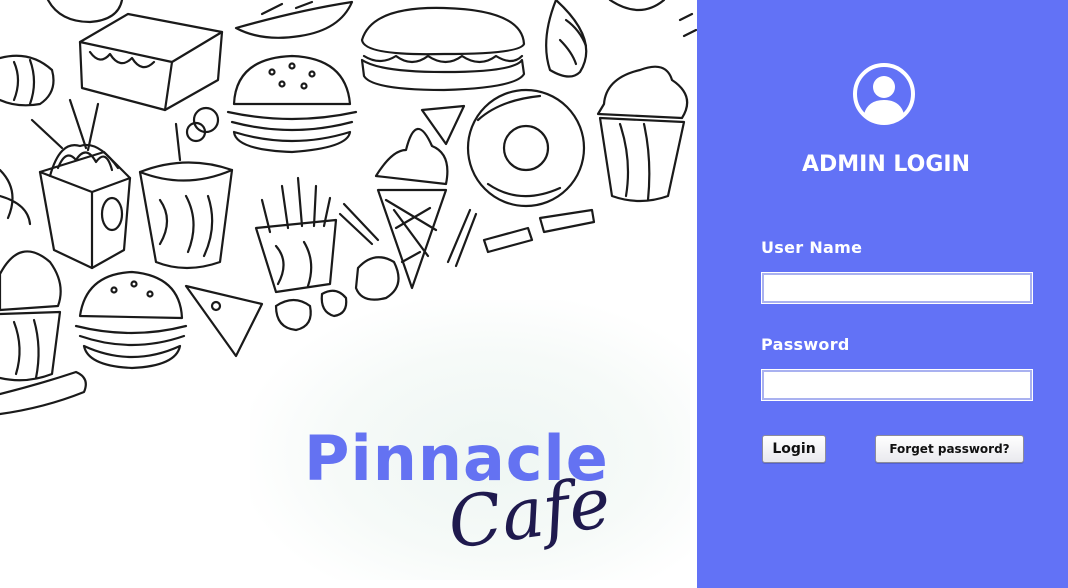  What do you see at coordinates (897, 288) in the screenshot?
I see `username-input` at bounding box center [897, 288].